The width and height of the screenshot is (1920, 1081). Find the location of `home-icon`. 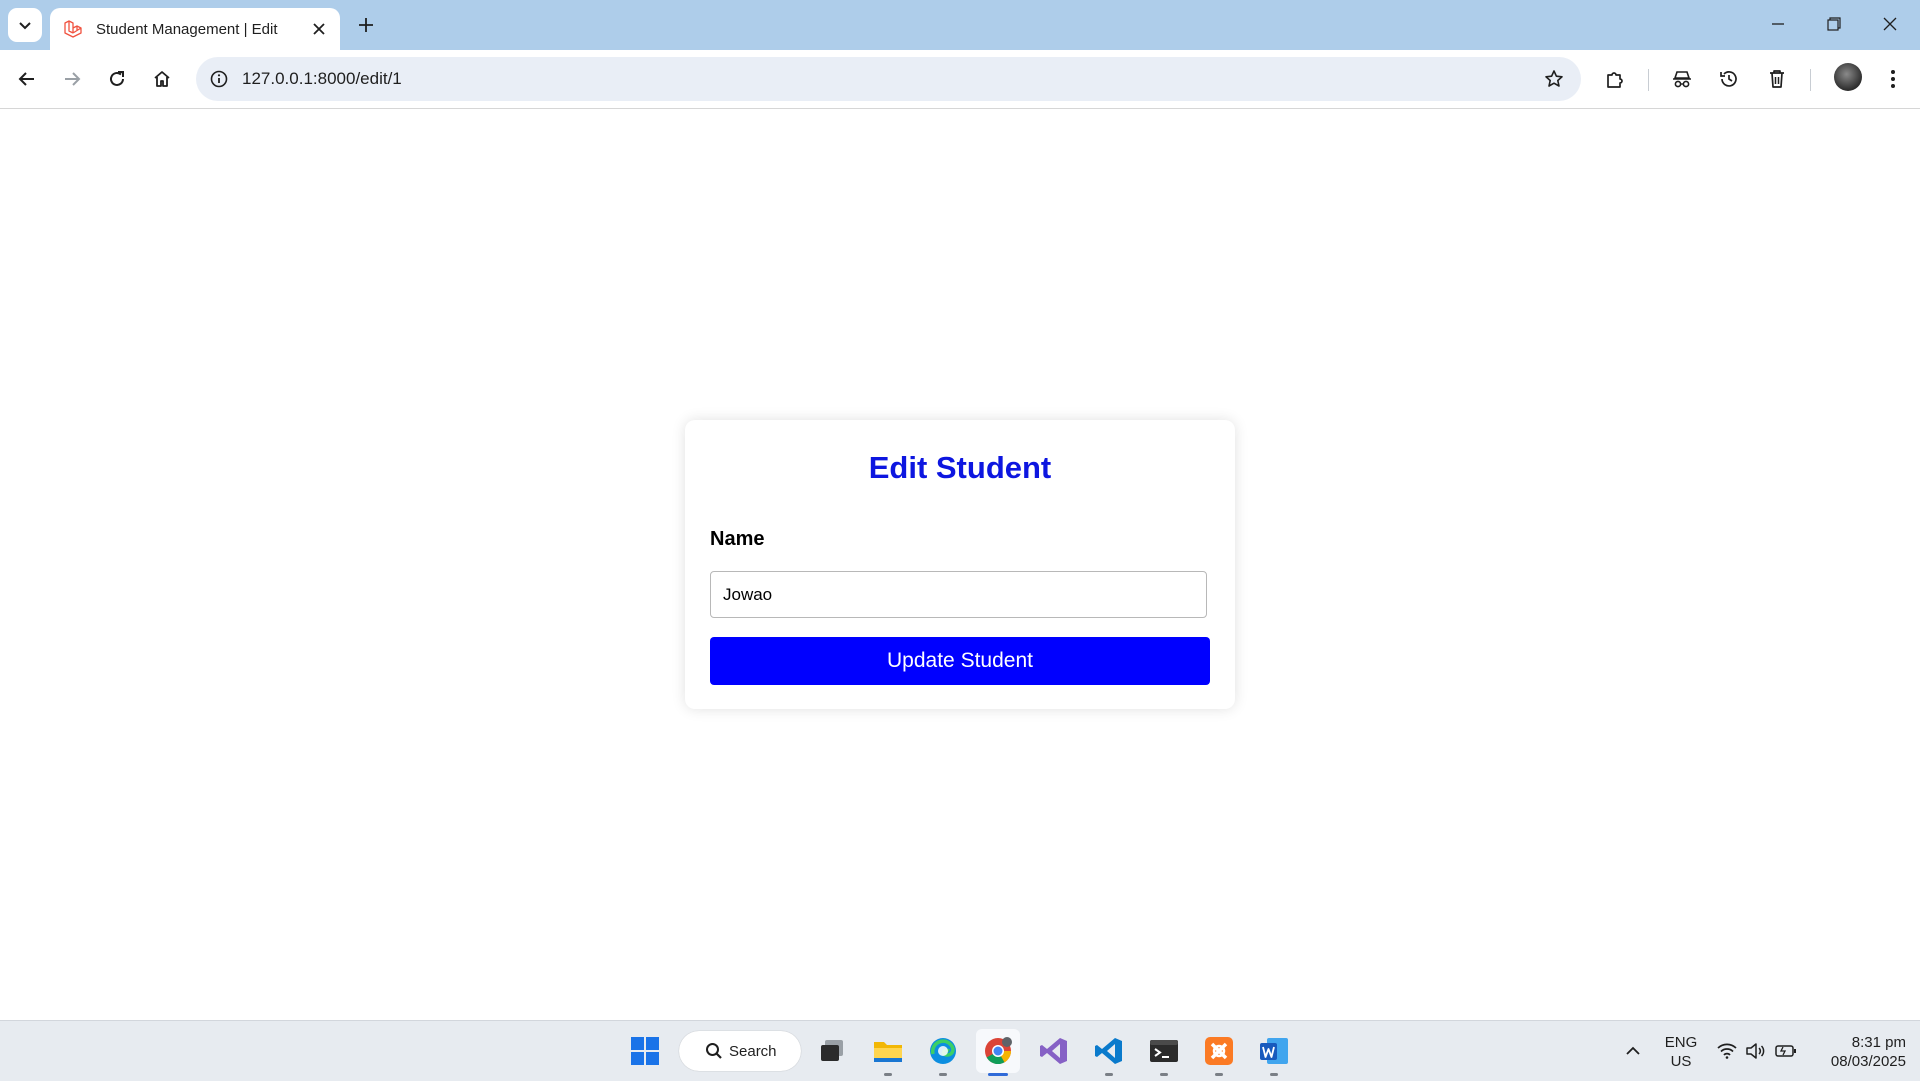

home-icon is located at coordinates (162, 79).